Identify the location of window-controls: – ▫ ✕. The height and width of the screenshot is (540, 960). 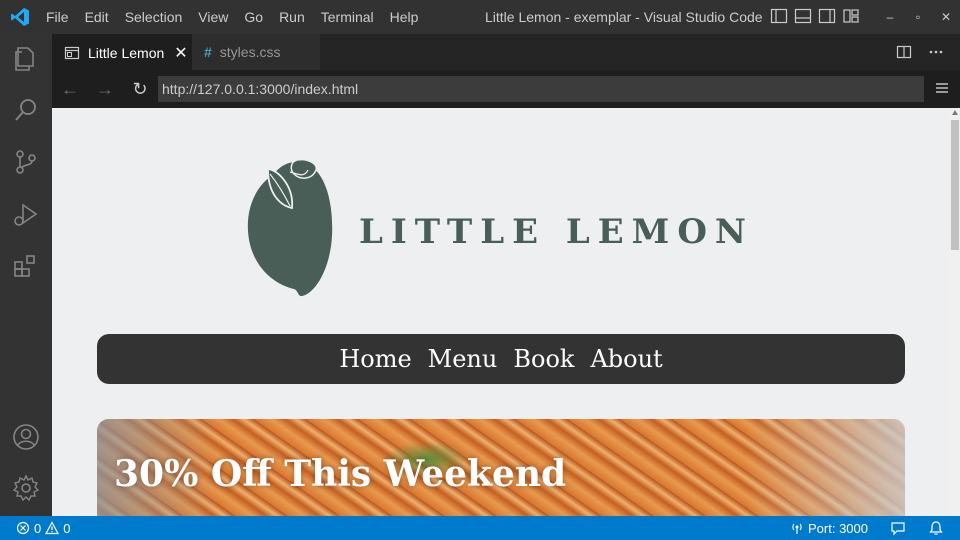
(918, 17).